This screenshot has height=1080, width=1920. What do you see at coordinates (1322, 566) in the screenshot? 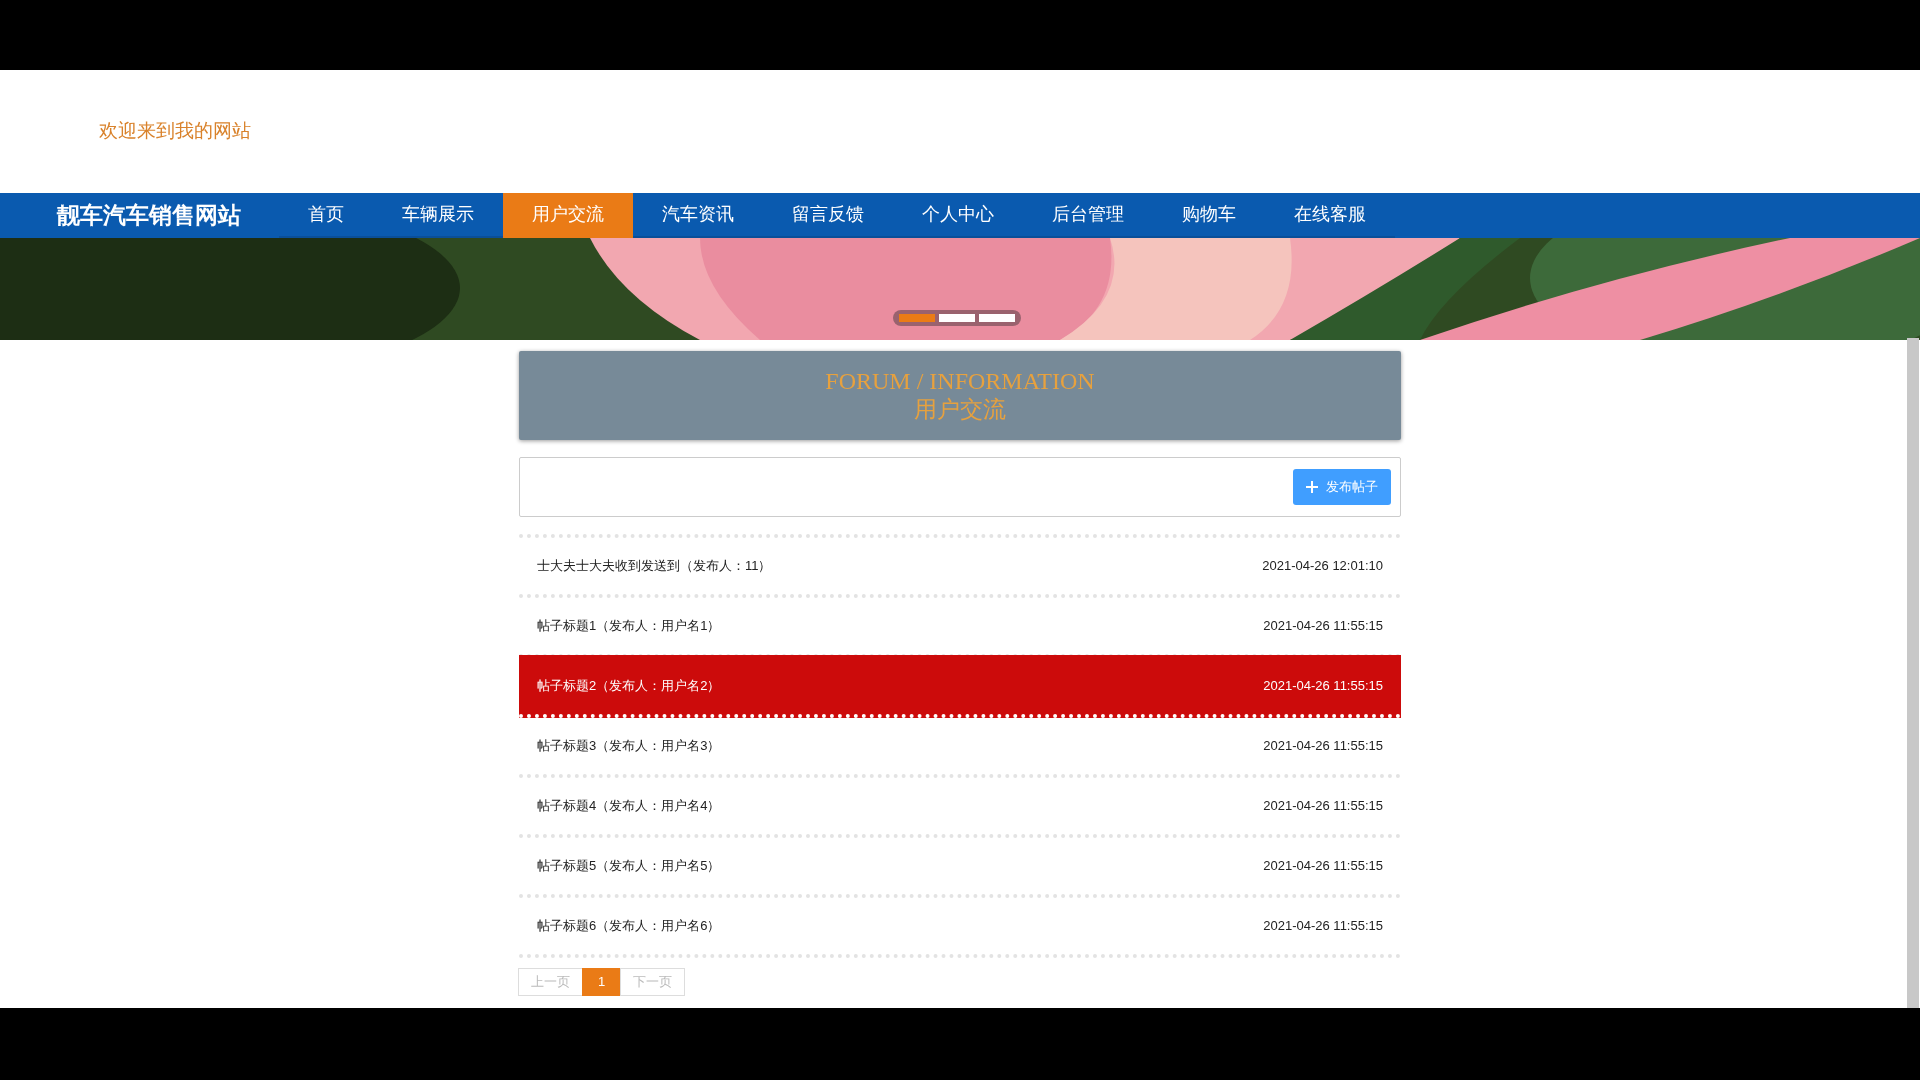
I see `post-time: 2021-04-26 12:01:10` at bounding box center [1322, 566].